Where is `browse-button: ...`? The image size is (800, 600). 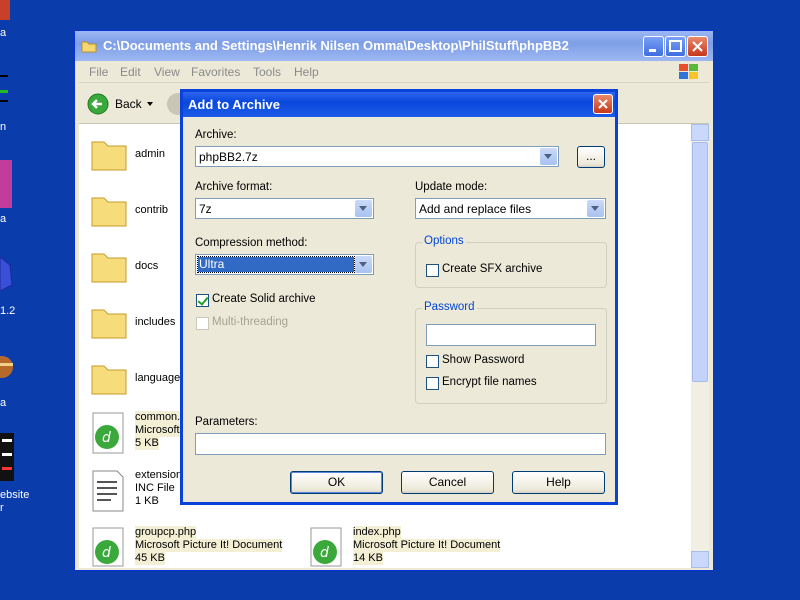 browse-button: ... is located at coordinates (591, 157).